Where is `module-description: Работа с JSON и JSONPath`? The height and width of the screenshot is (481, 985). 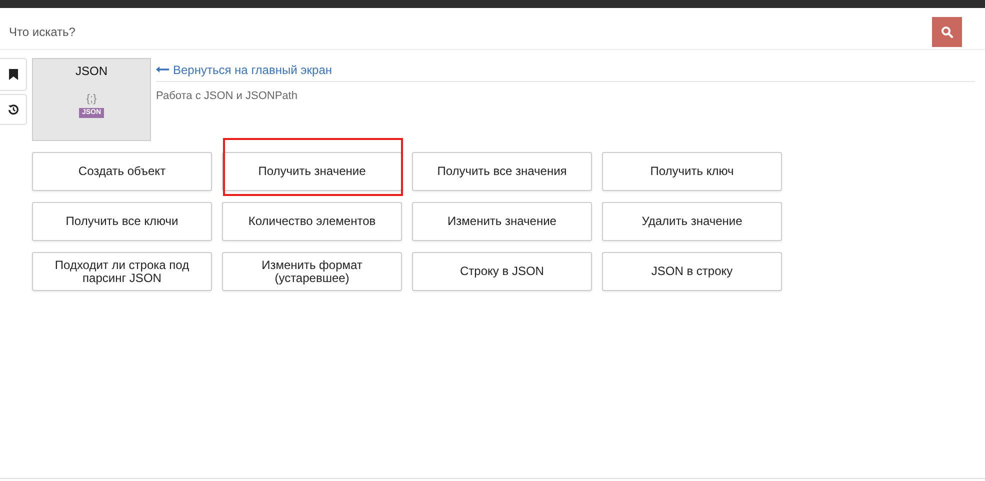
module-description: Работа с JSON и JSONPath is located at coordinates (227, 96).